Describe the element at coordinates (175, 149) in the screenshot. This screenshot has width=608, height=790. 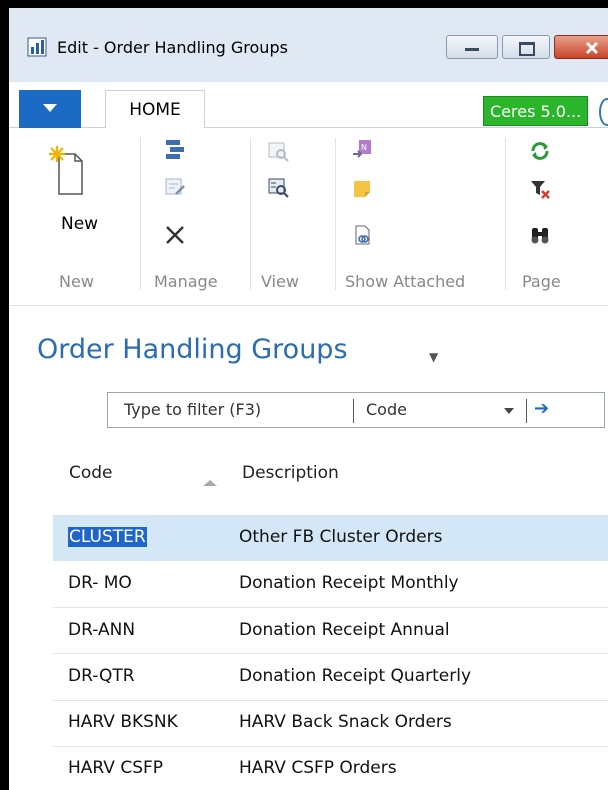
I see `edit-list-icon` at that location.